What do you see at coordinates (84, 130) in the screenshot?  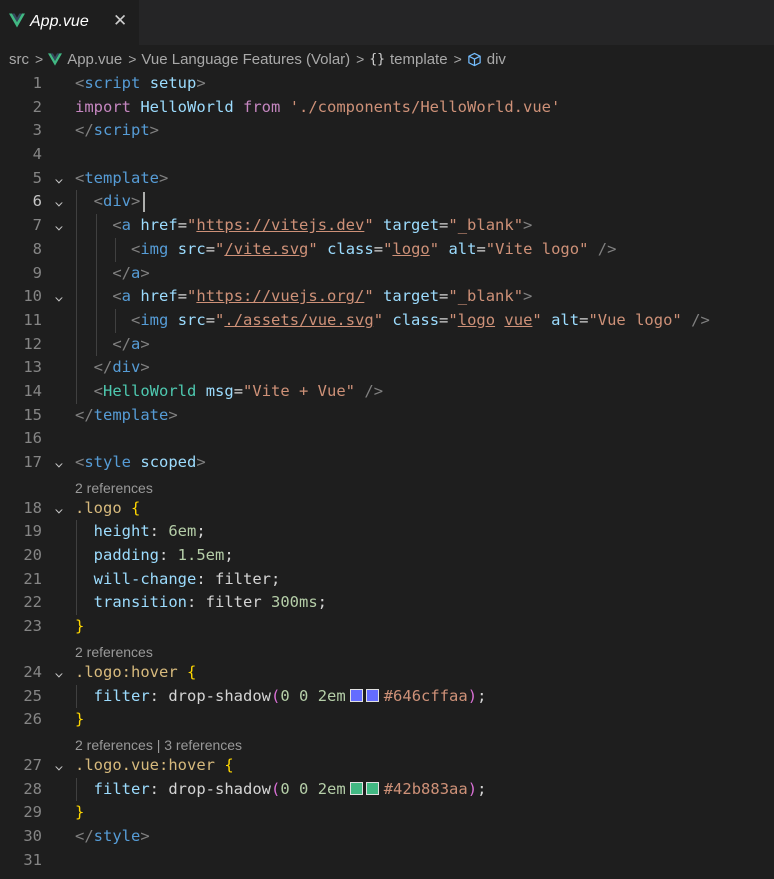 I see `code-token: </` at bounding box center [84, 130].